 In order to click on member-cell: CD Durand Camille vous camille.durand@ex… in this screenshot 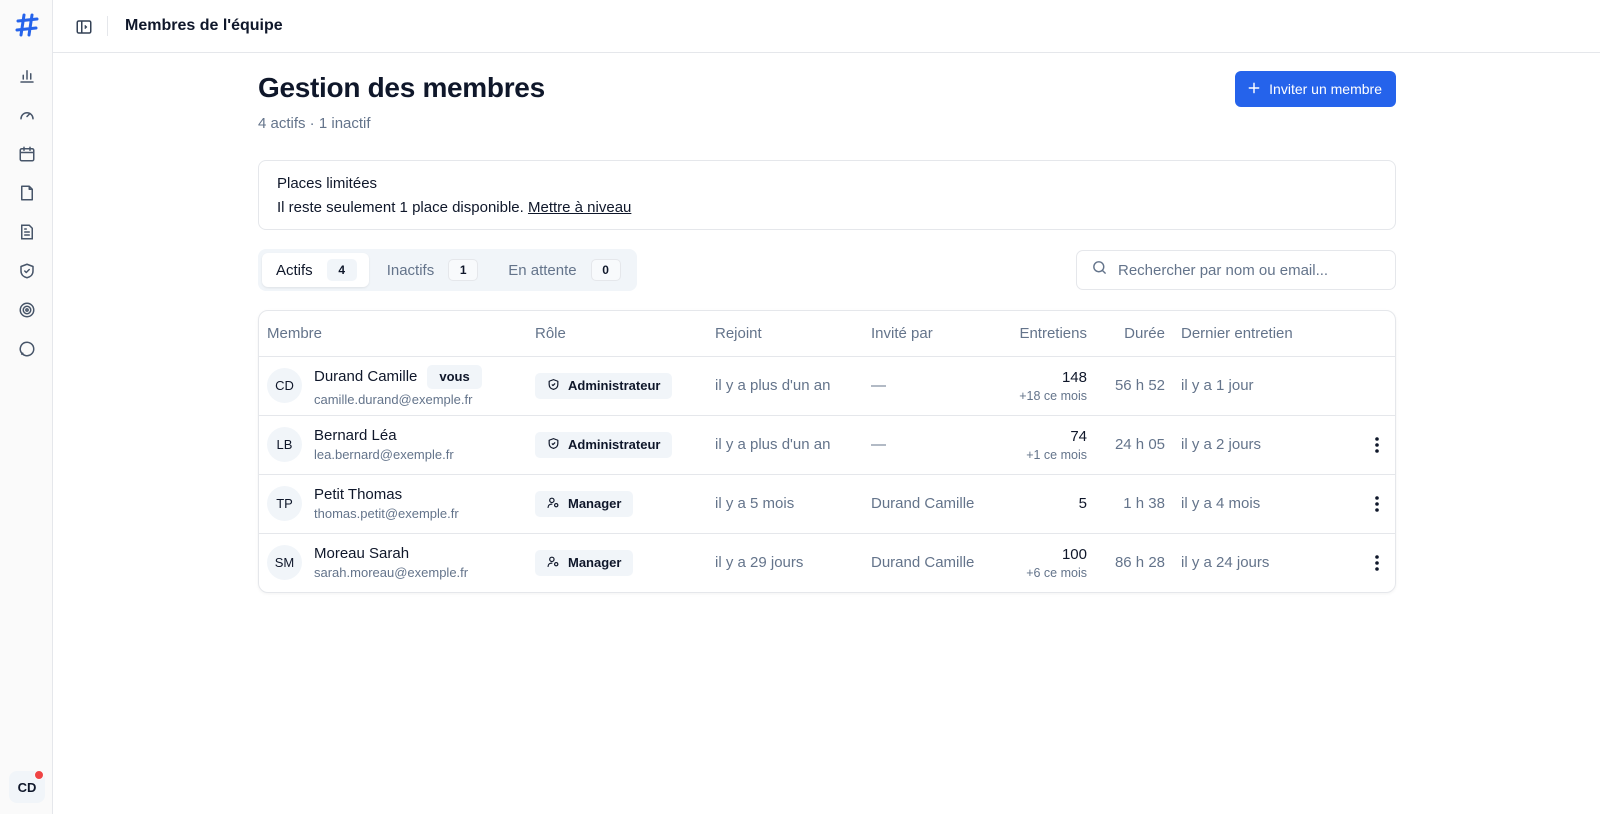, I will do `click(393, 386)`.